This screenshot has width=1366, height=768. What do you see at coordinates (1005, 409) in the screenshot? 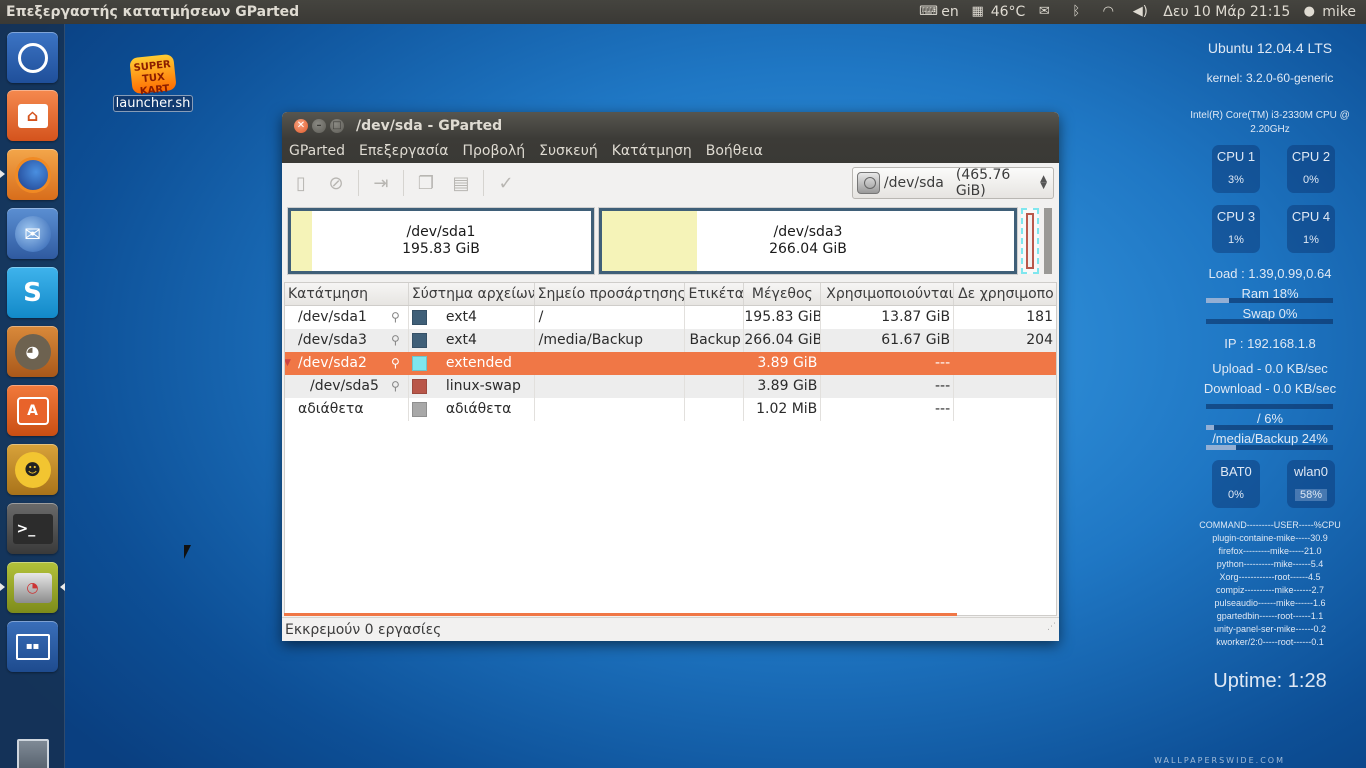
I see `row-unused` at bounding box center [1005, 409].